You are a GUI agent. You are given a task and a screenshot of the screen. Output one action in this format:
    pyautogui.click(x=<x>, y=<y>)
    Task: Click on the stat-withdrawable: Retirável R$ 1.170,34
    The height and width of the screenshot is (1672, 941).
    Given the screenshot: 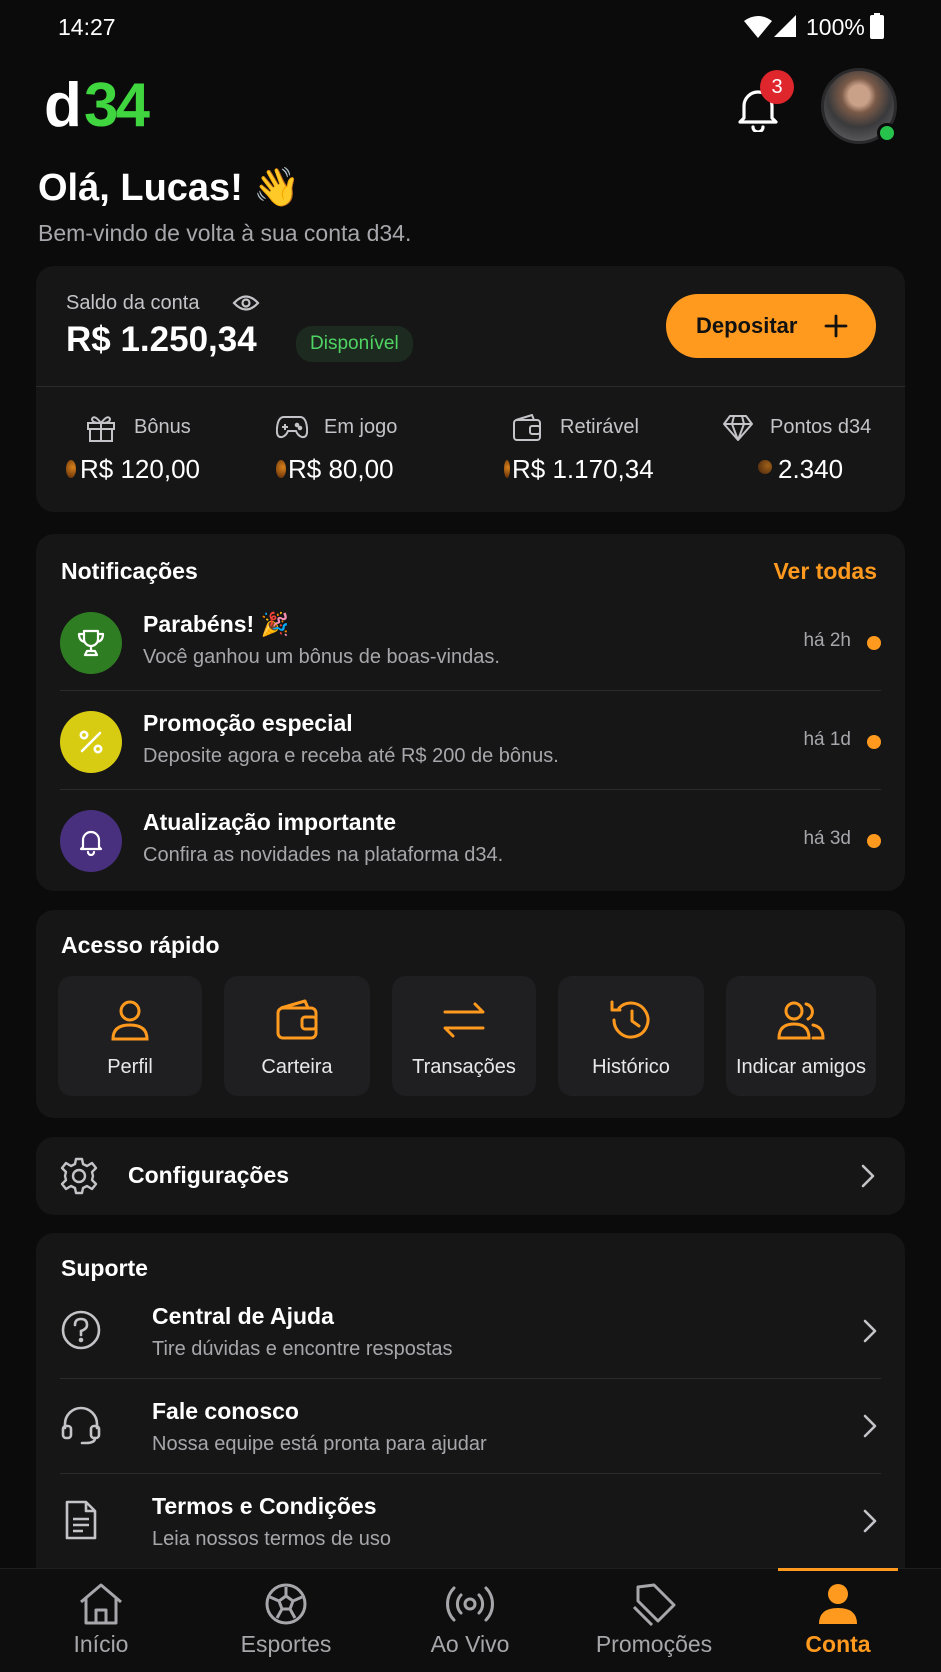 What is the action you would take?
    pyautogui.click(x=599, y=454)
    